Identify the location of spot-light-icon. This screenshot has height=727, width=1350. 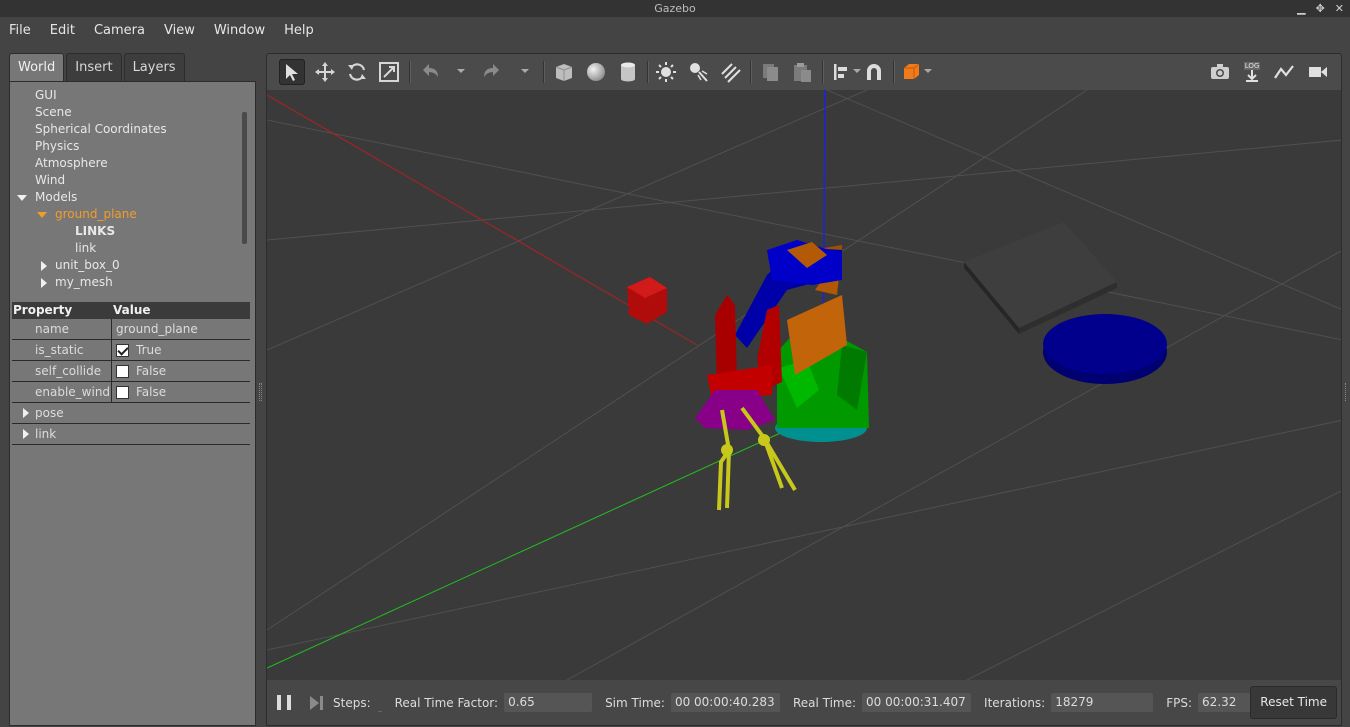
(698, 72).